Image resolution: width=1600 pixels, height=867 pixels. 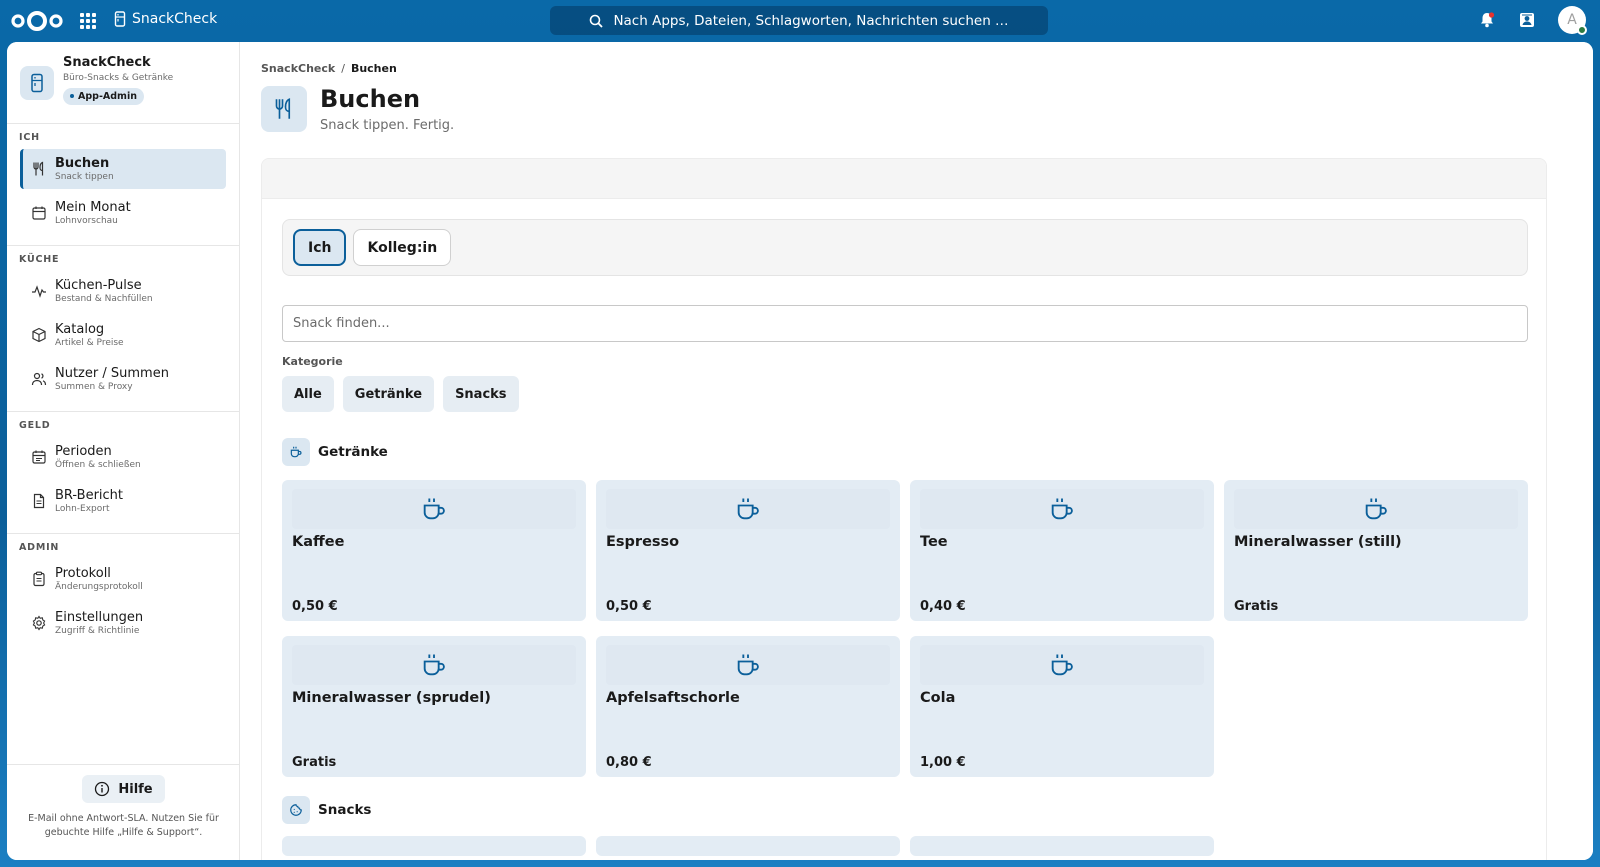 What do you see at coordinates (373, 68) in the screenshot?
I see `breadcrumb-current: Buchen` at bounding box center [373, 68].